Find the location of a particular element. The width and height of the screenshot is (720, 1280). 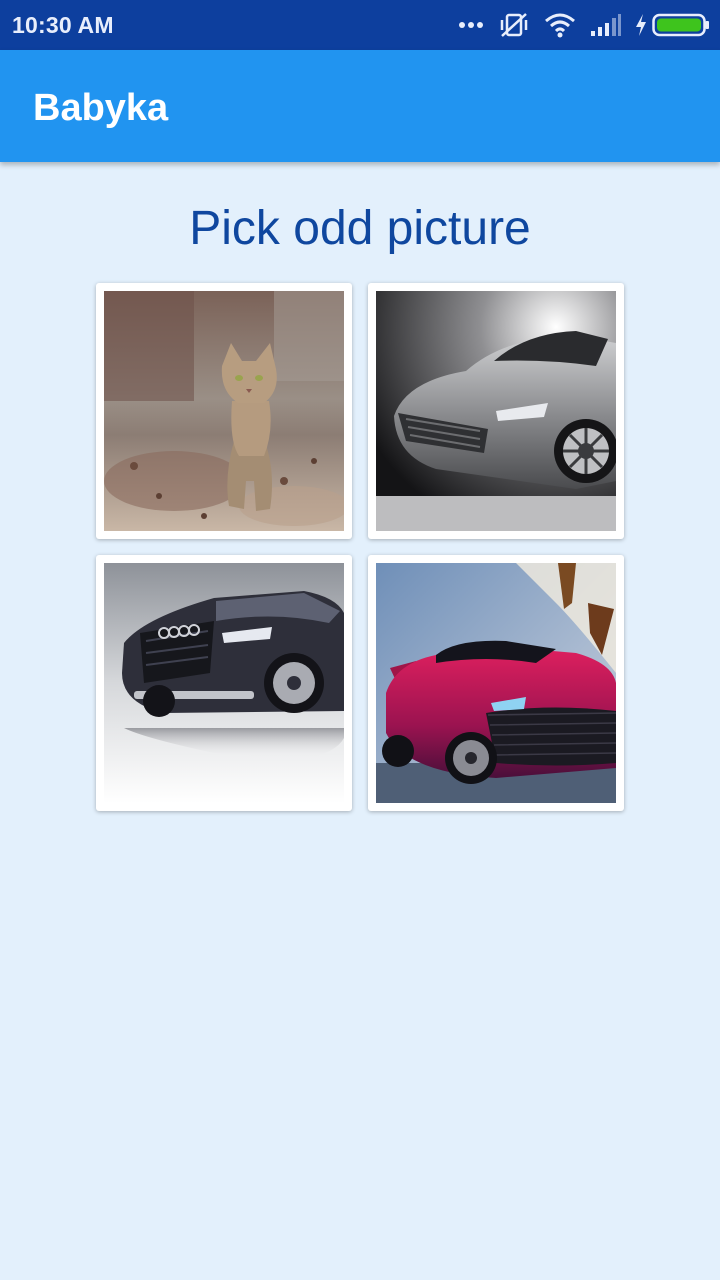

app-title: Babyka is located at coordinates (101, 108).